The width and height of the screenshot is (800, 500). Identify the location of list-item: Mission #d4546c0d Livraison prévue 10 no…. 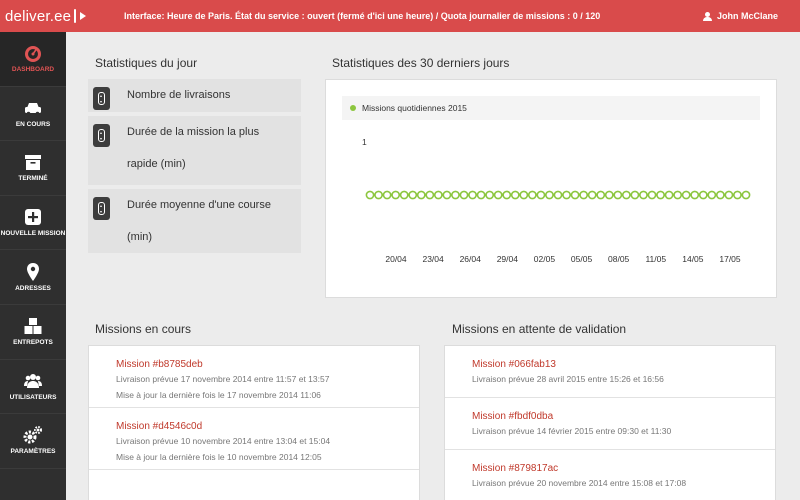
(254, 439).